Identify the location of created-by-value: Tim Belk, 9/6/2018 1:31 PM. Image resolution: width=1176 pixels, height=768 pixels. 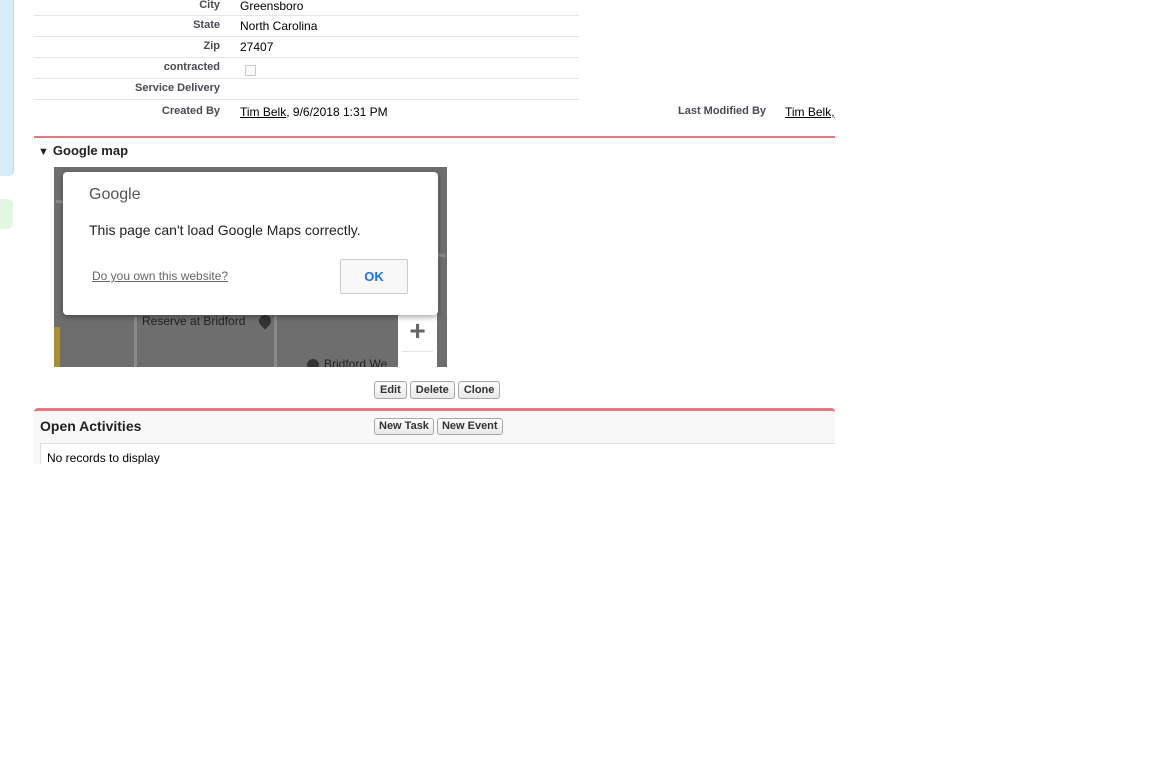
(314, 112).